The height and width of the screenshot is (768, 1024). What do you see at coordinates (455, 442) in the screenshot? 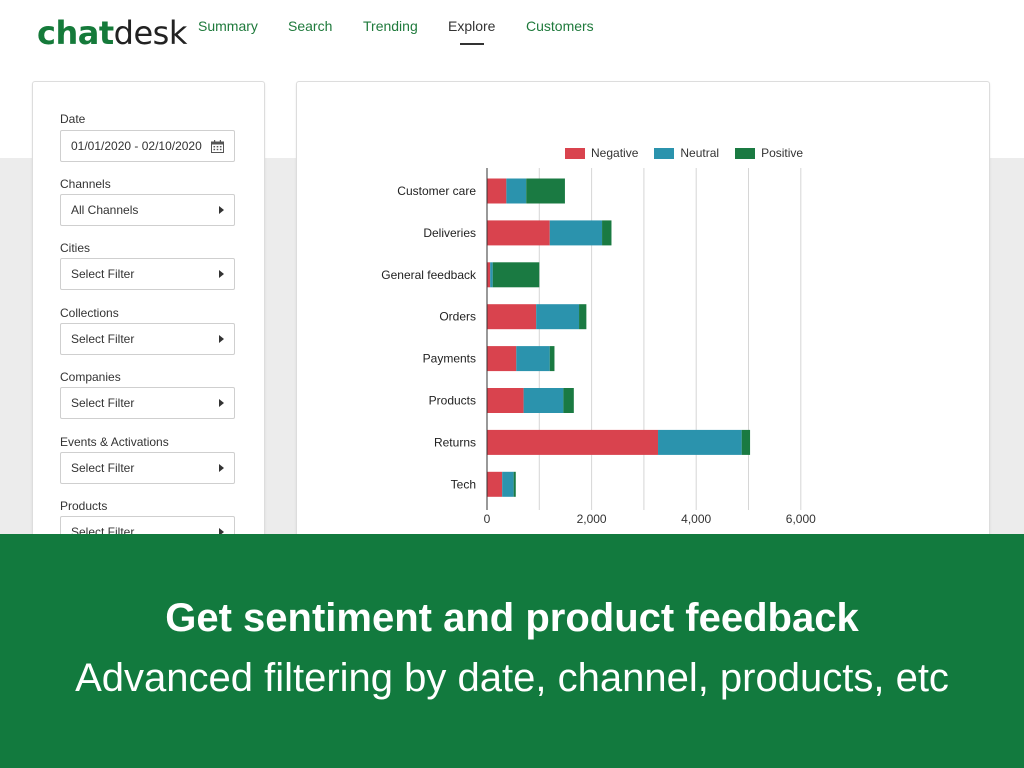
I see `chart-category-label: Returns` at bounding box center [455, 442].